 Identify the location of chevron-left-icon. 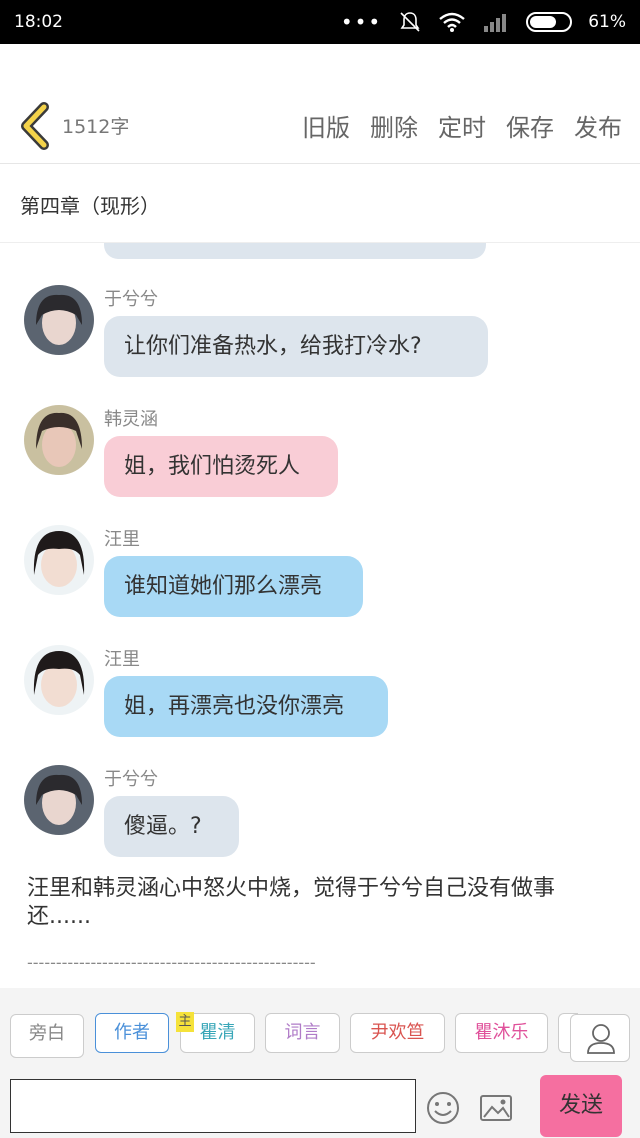
(36, 126).